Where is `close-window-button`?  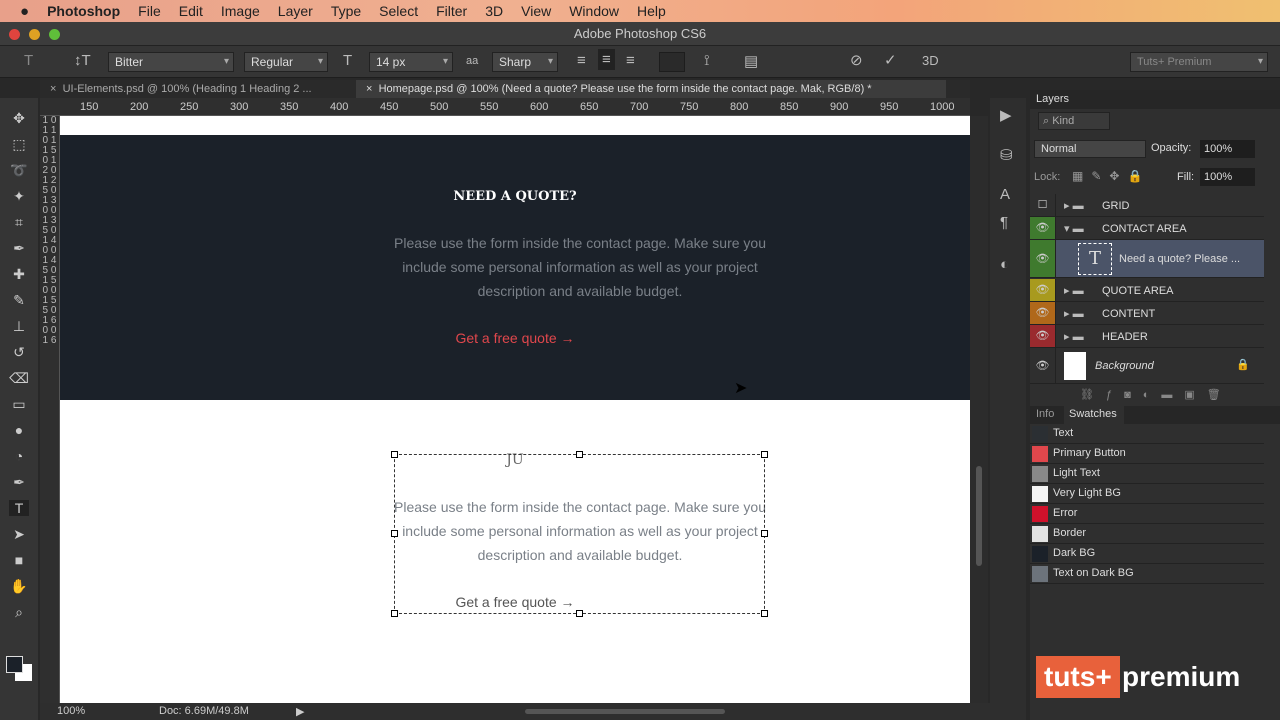 close-window-button is located at coordinates (14, 34).